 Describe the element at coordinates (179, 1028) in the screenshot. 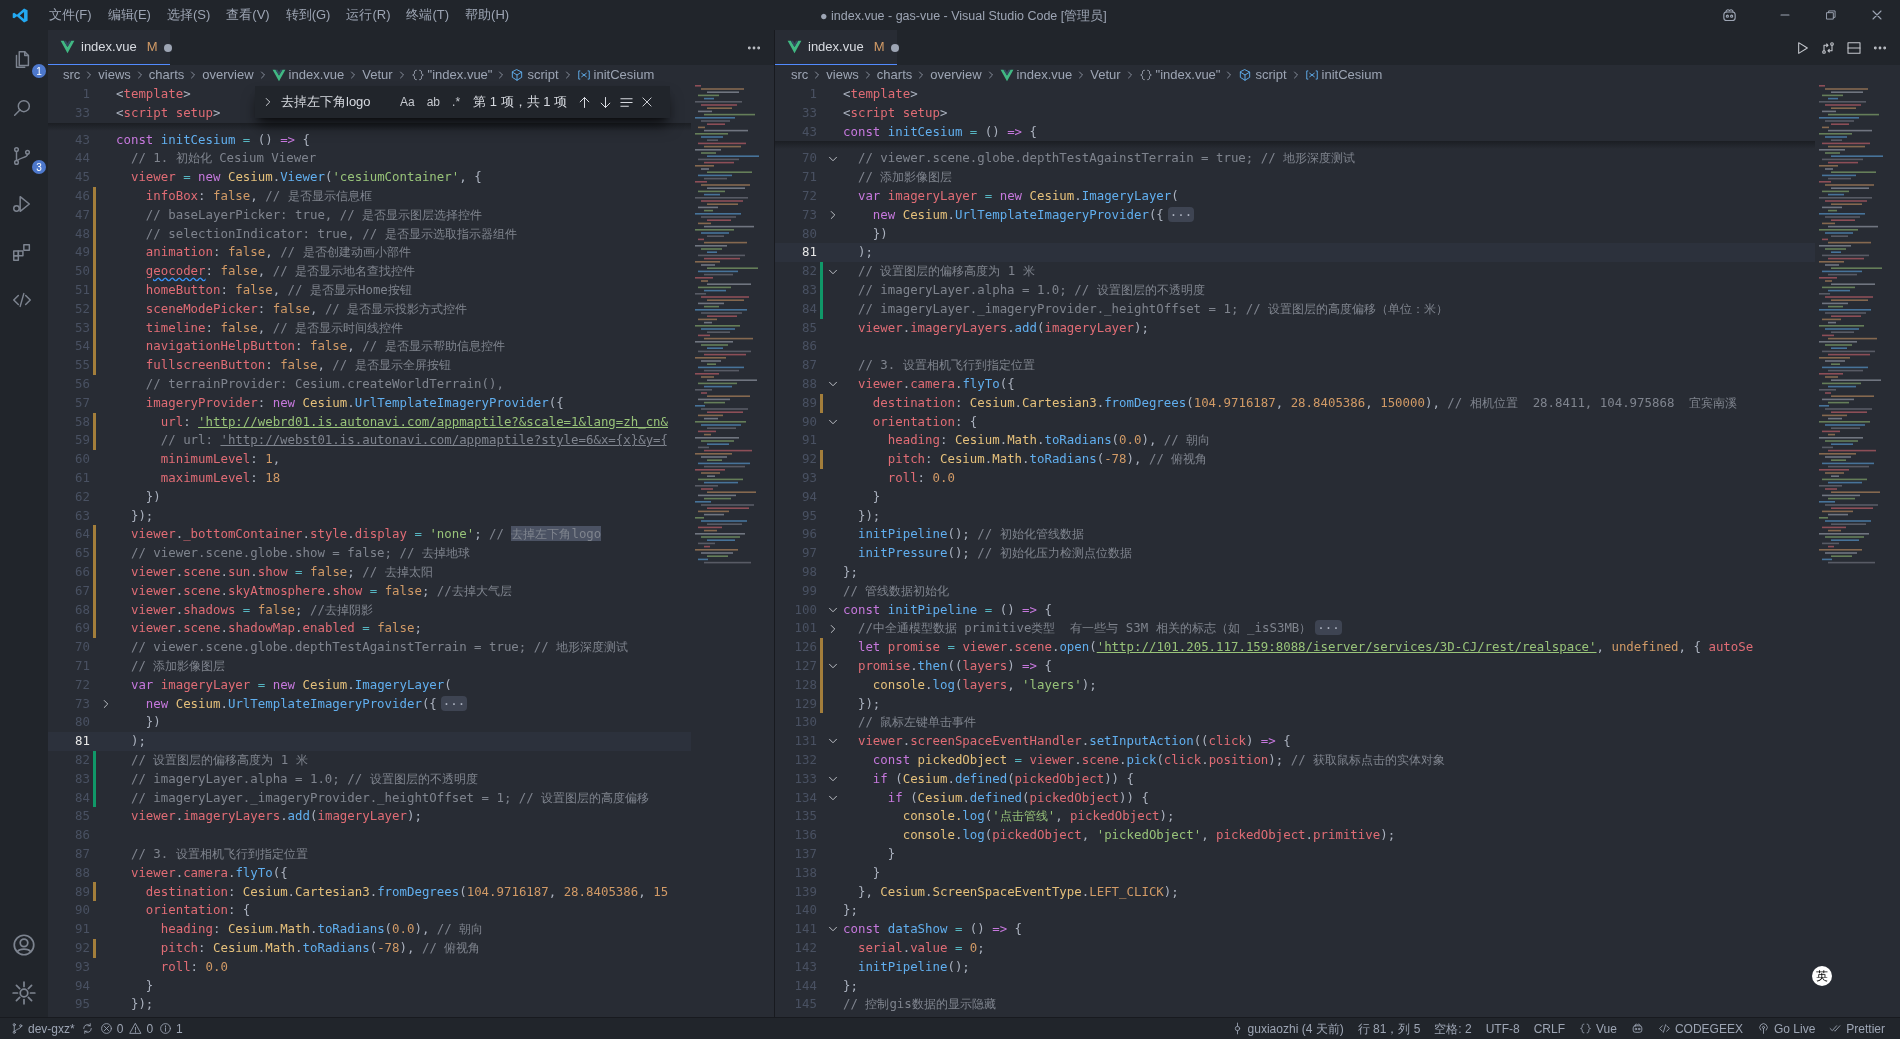

I see `status-item: 1` at that location.